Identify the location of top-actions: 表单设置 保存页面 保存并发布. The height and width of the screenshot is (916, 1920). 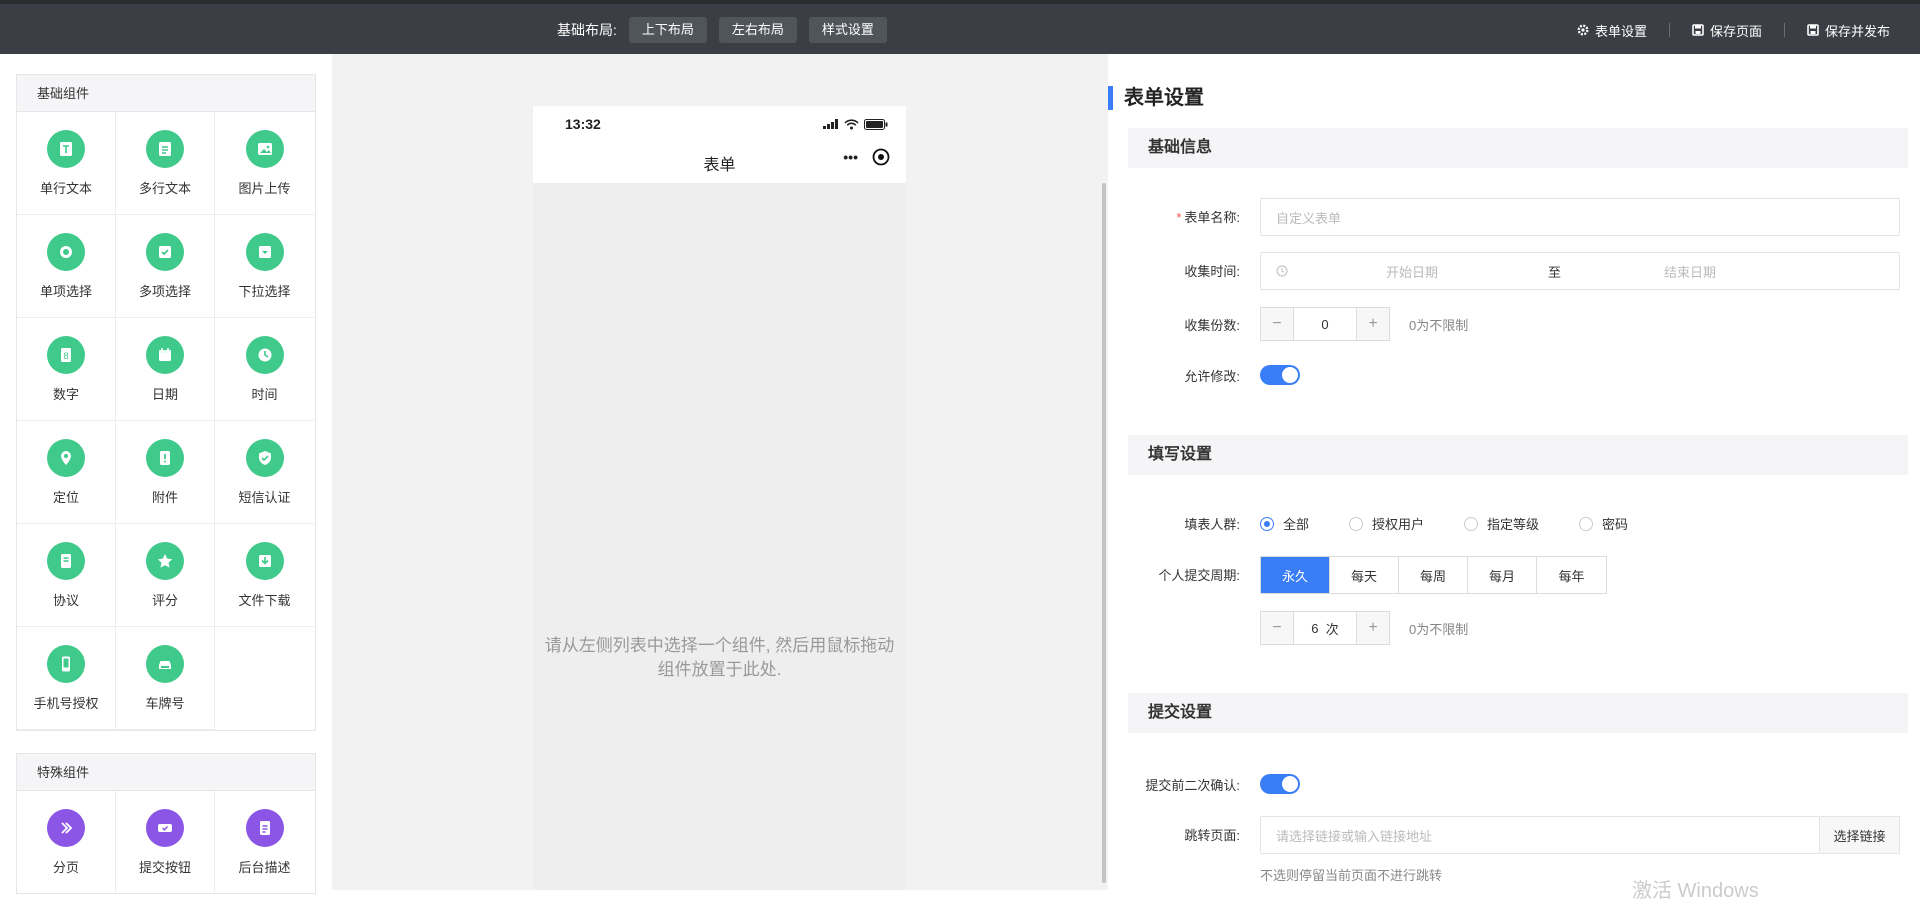
(1733, 30).